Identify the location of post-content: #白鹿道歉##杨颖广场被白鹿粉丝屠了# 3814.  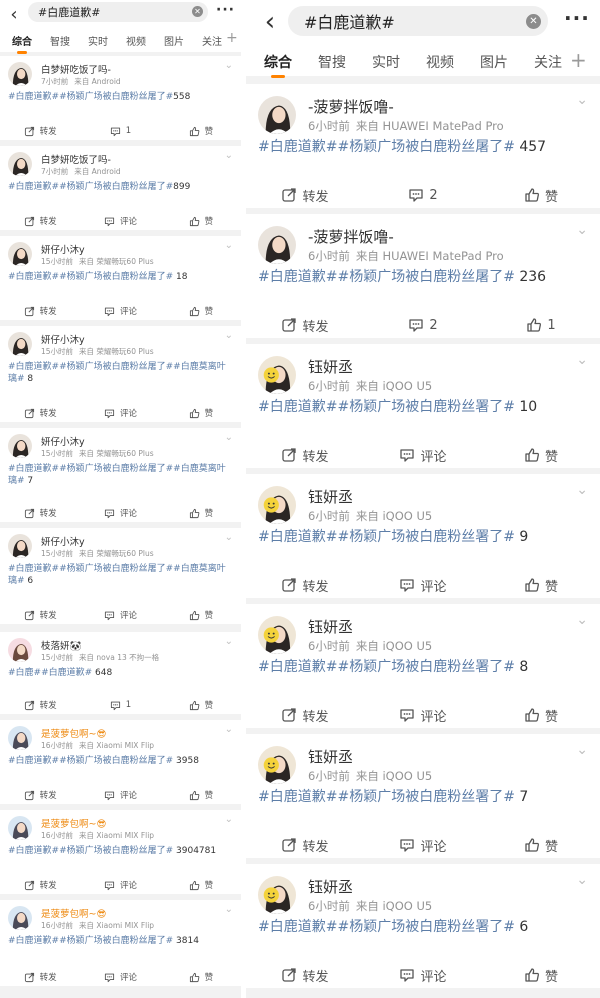
(119, 941).